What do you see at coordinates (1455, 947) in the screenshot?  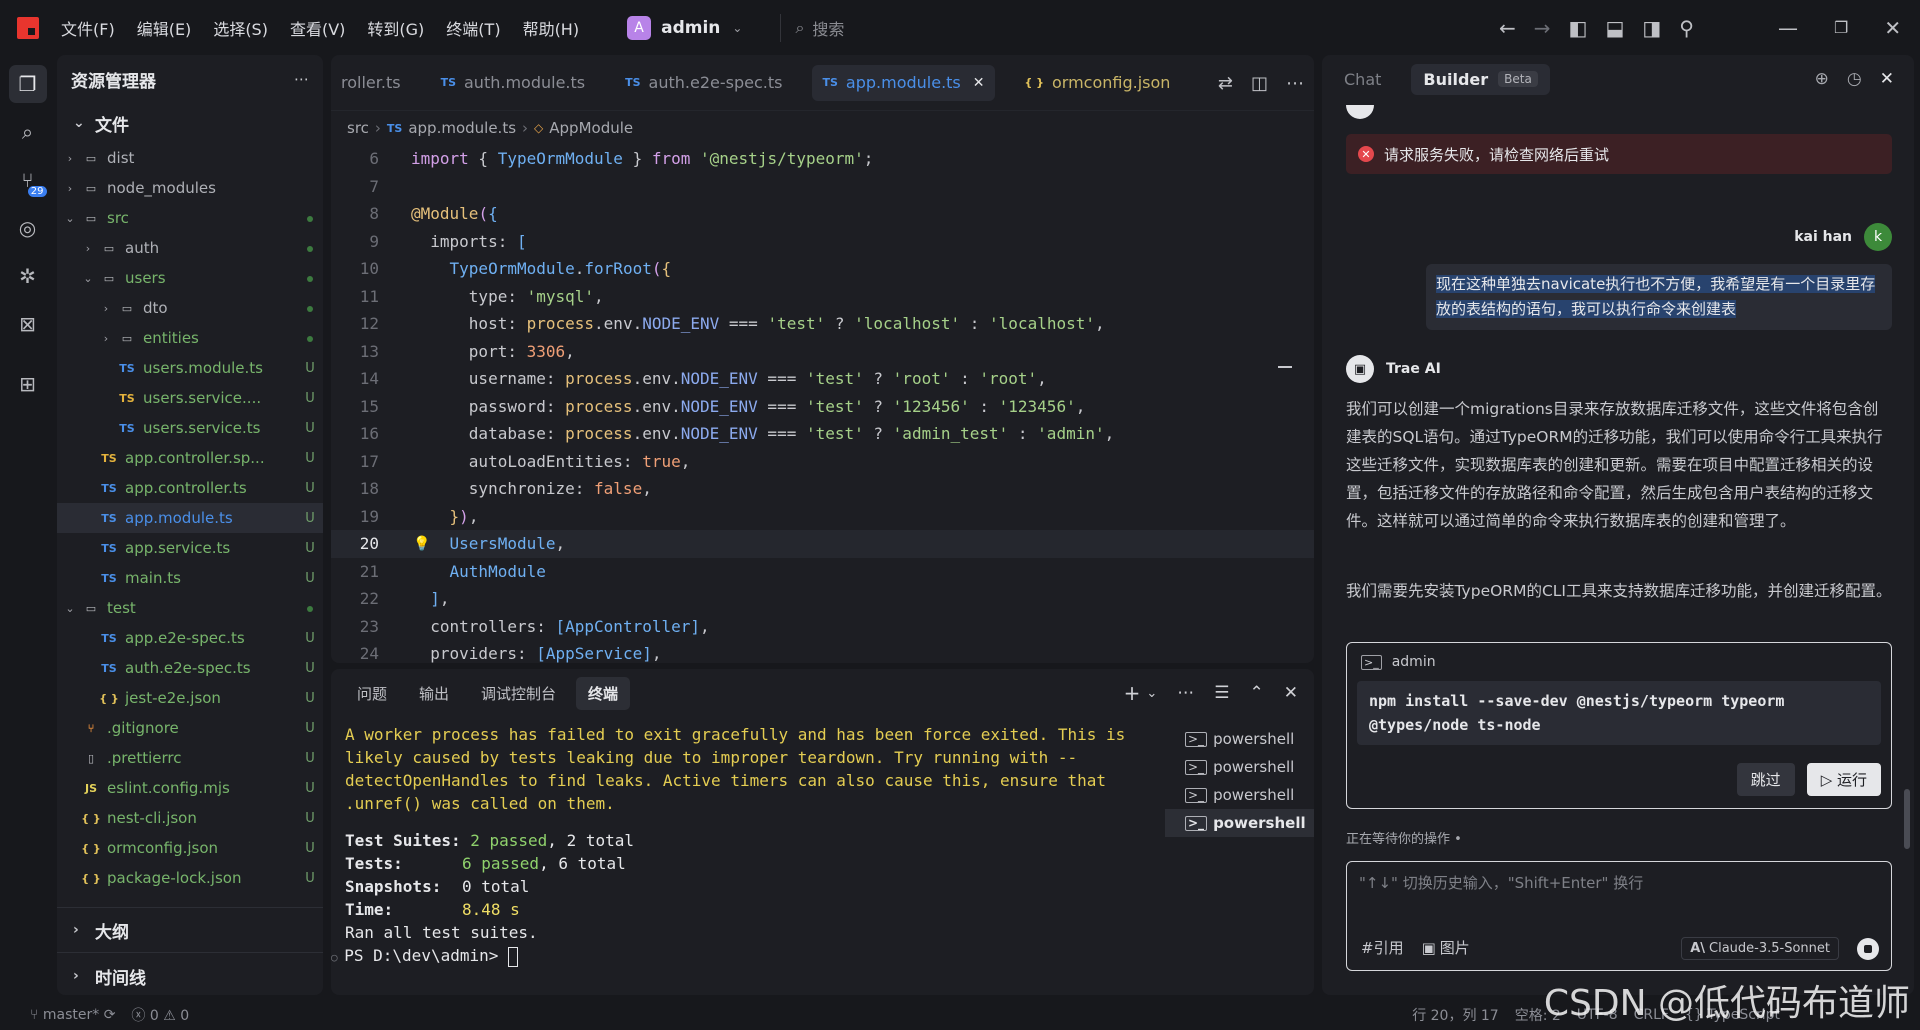 I see `image-button: ▣ 图片` at bounding box center [1455, 947].